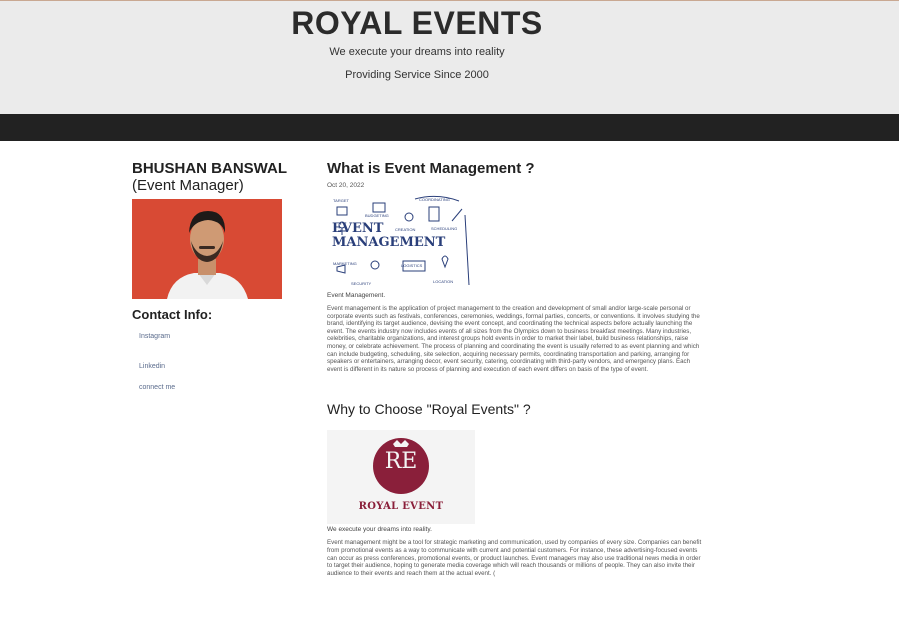  What do you see at coordinates (377, 215) in the screenshot?
I see `sketch-label-budgeting: BUDGETING` at bounding box center [377, 215].